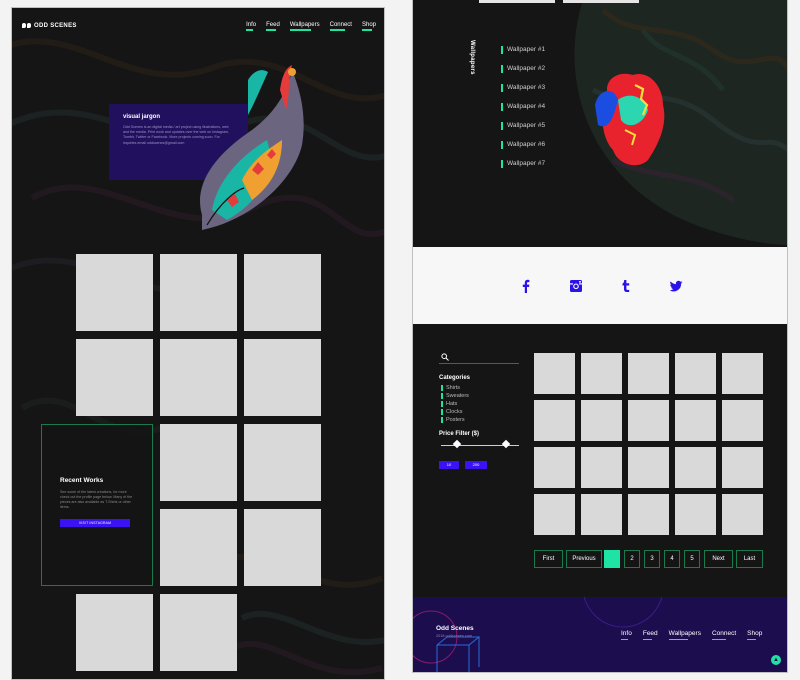 The image size is (800, 680). What do you see at coordinates (749, 559) in the screenshot?
I see `pagination-last: Last` at bounding box center [749, 559].